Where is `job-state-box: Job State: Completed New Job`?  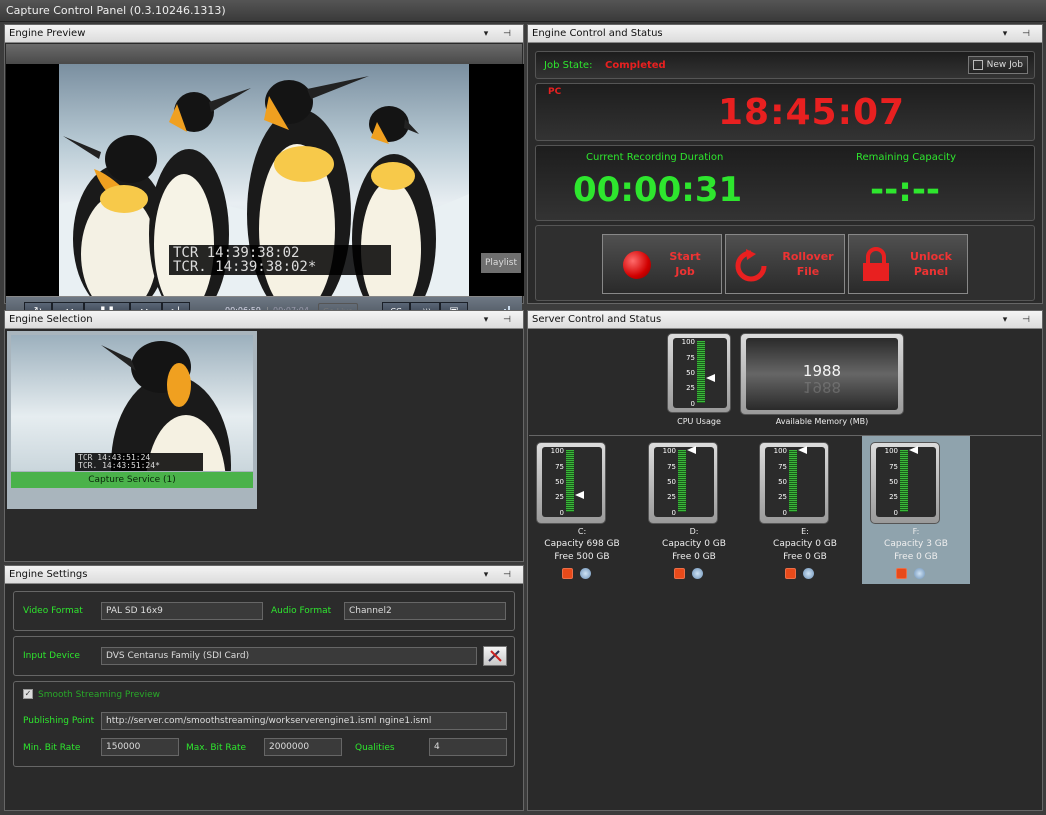
job-state-box: Job State: Completed New Job is located at coordinates (785, 65).